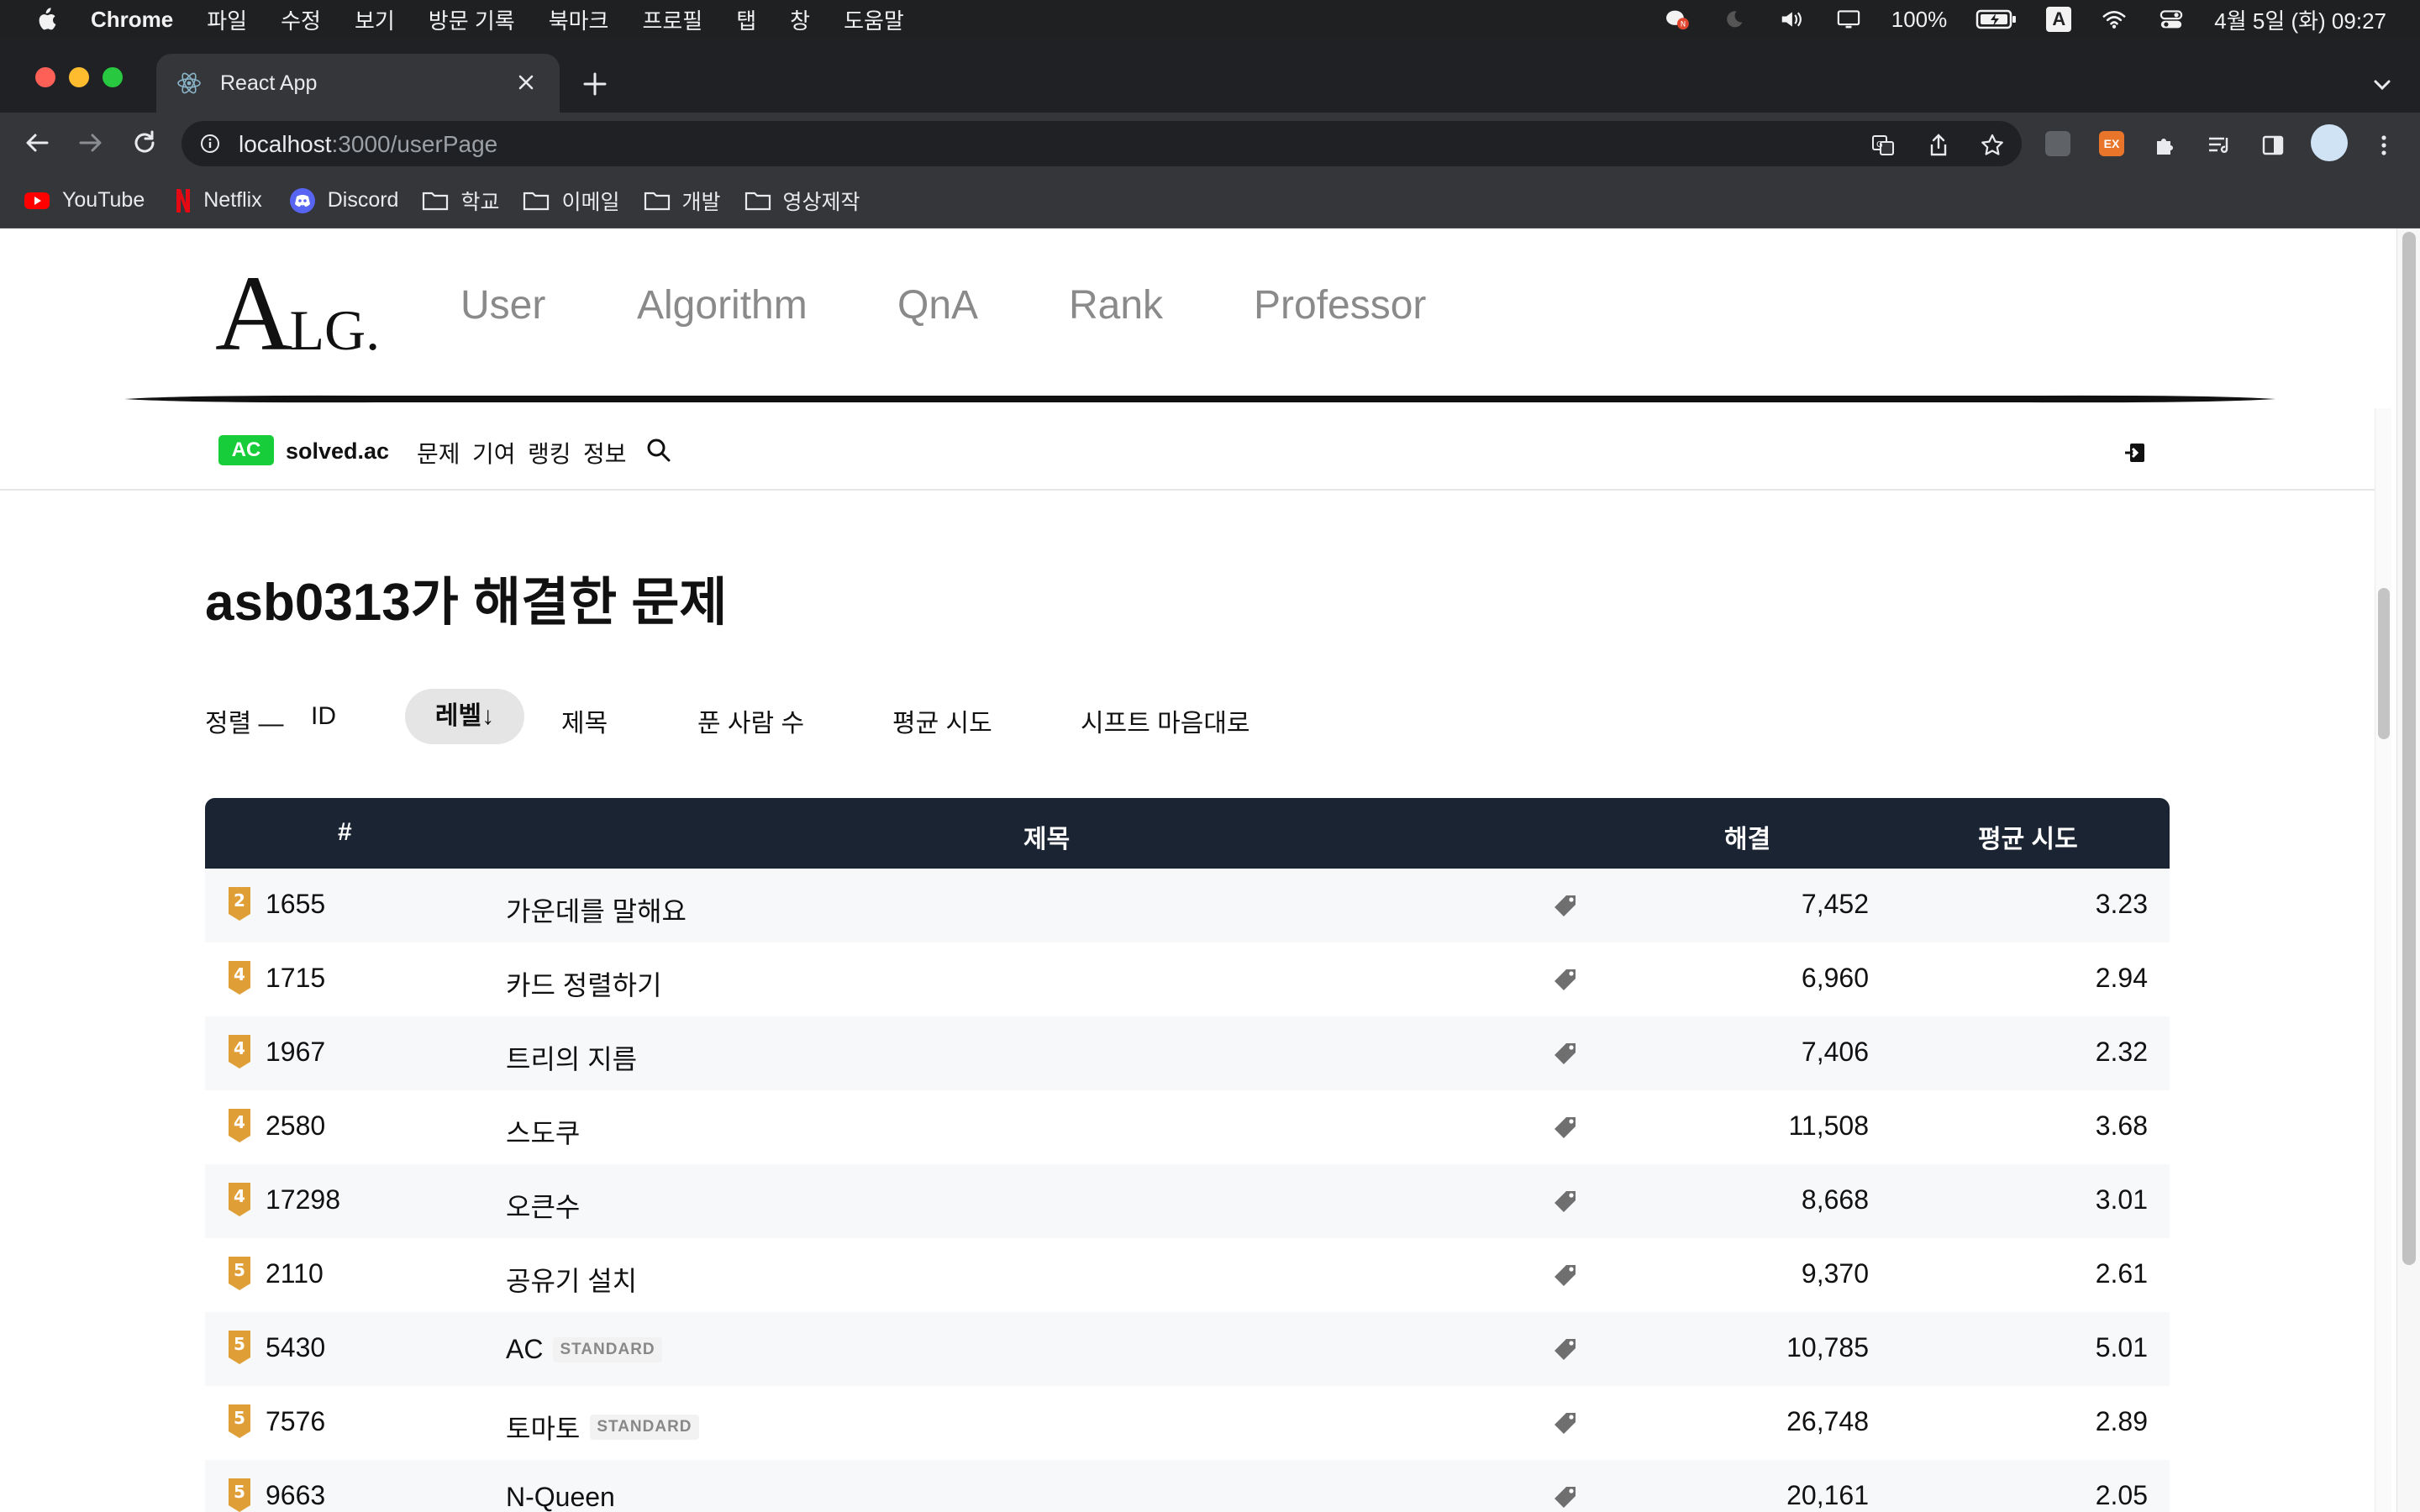  Describe the element at coordinates (602, 1427) in the screenshot. I see `problem-title: 토마토 STANDARD` at that location.